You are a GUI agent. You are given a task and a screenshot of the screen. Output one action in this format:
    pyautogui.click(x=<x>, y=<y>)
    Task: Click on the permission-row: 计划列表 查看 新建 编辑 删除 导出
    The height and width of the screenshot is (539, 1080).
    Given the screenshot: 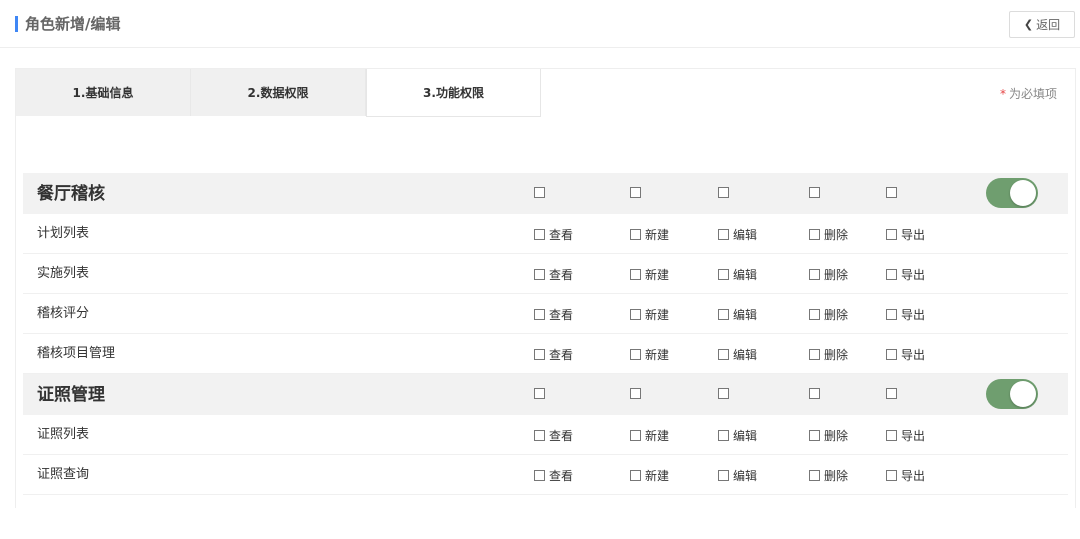 What is the action you would take?
    pyautogui.click(x=545, y=234)
    